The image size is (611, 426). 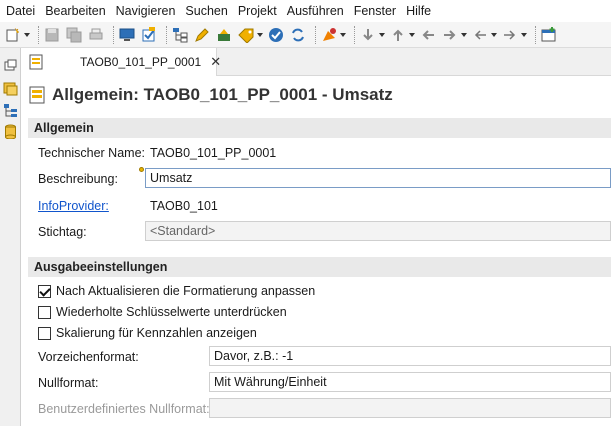 I want to click on zero-format-select: Mit Währung/Einheit, so click(x=410, y=382).